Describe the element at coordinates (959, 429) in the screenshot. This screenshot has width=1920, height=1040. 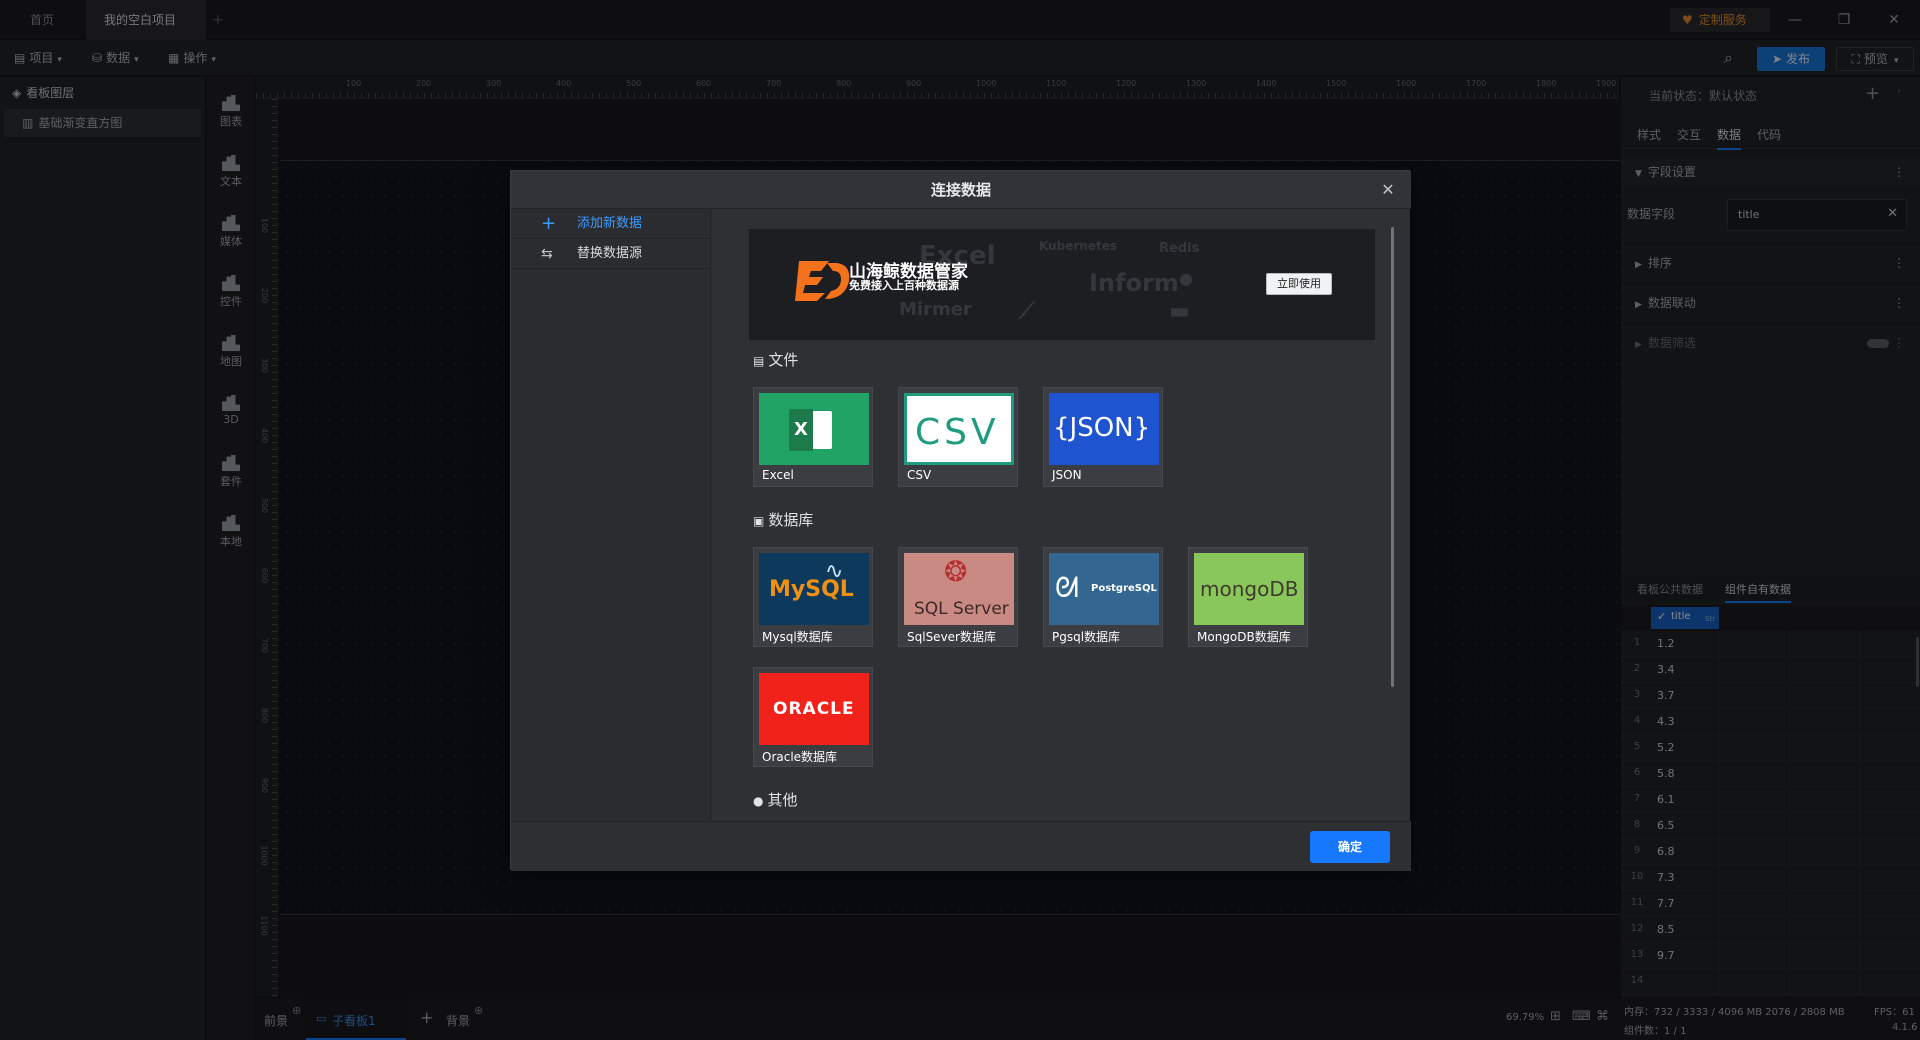
I see `csv-logo: CSV` at that location.